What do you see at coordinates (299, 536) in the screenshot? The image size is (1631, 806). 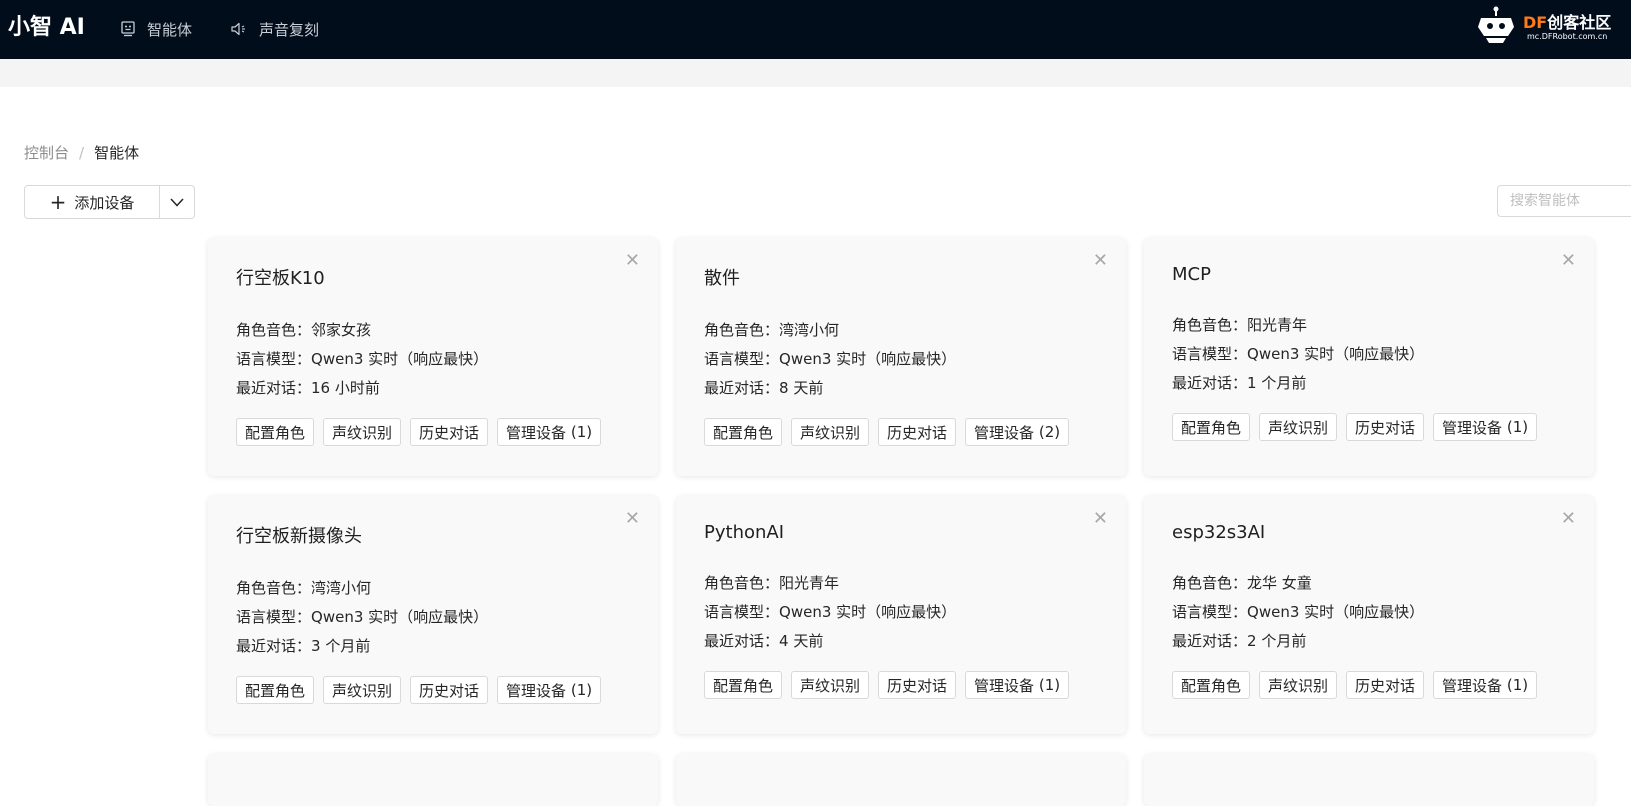 I see `agent-title: 行空板新摄像头` at bounding box center [299, 536].